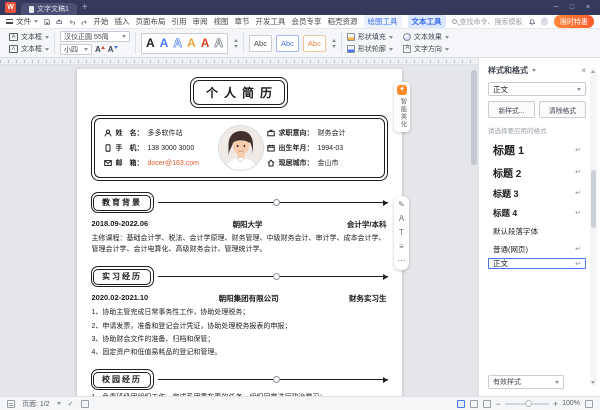 The image size is (600, 410). What do you see at coordinates (320, 148) in the screenshot?
I see `info-row-birth: 出生年月： 1994-03` at bounding box center [320, 148].